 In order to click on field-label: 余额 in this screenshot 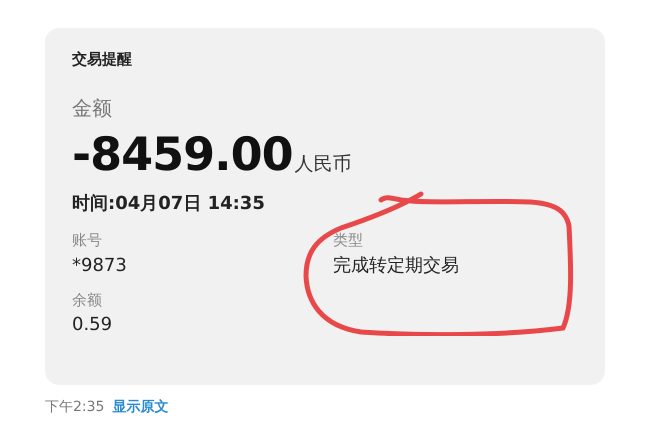, I will do `click(87, 300)`.